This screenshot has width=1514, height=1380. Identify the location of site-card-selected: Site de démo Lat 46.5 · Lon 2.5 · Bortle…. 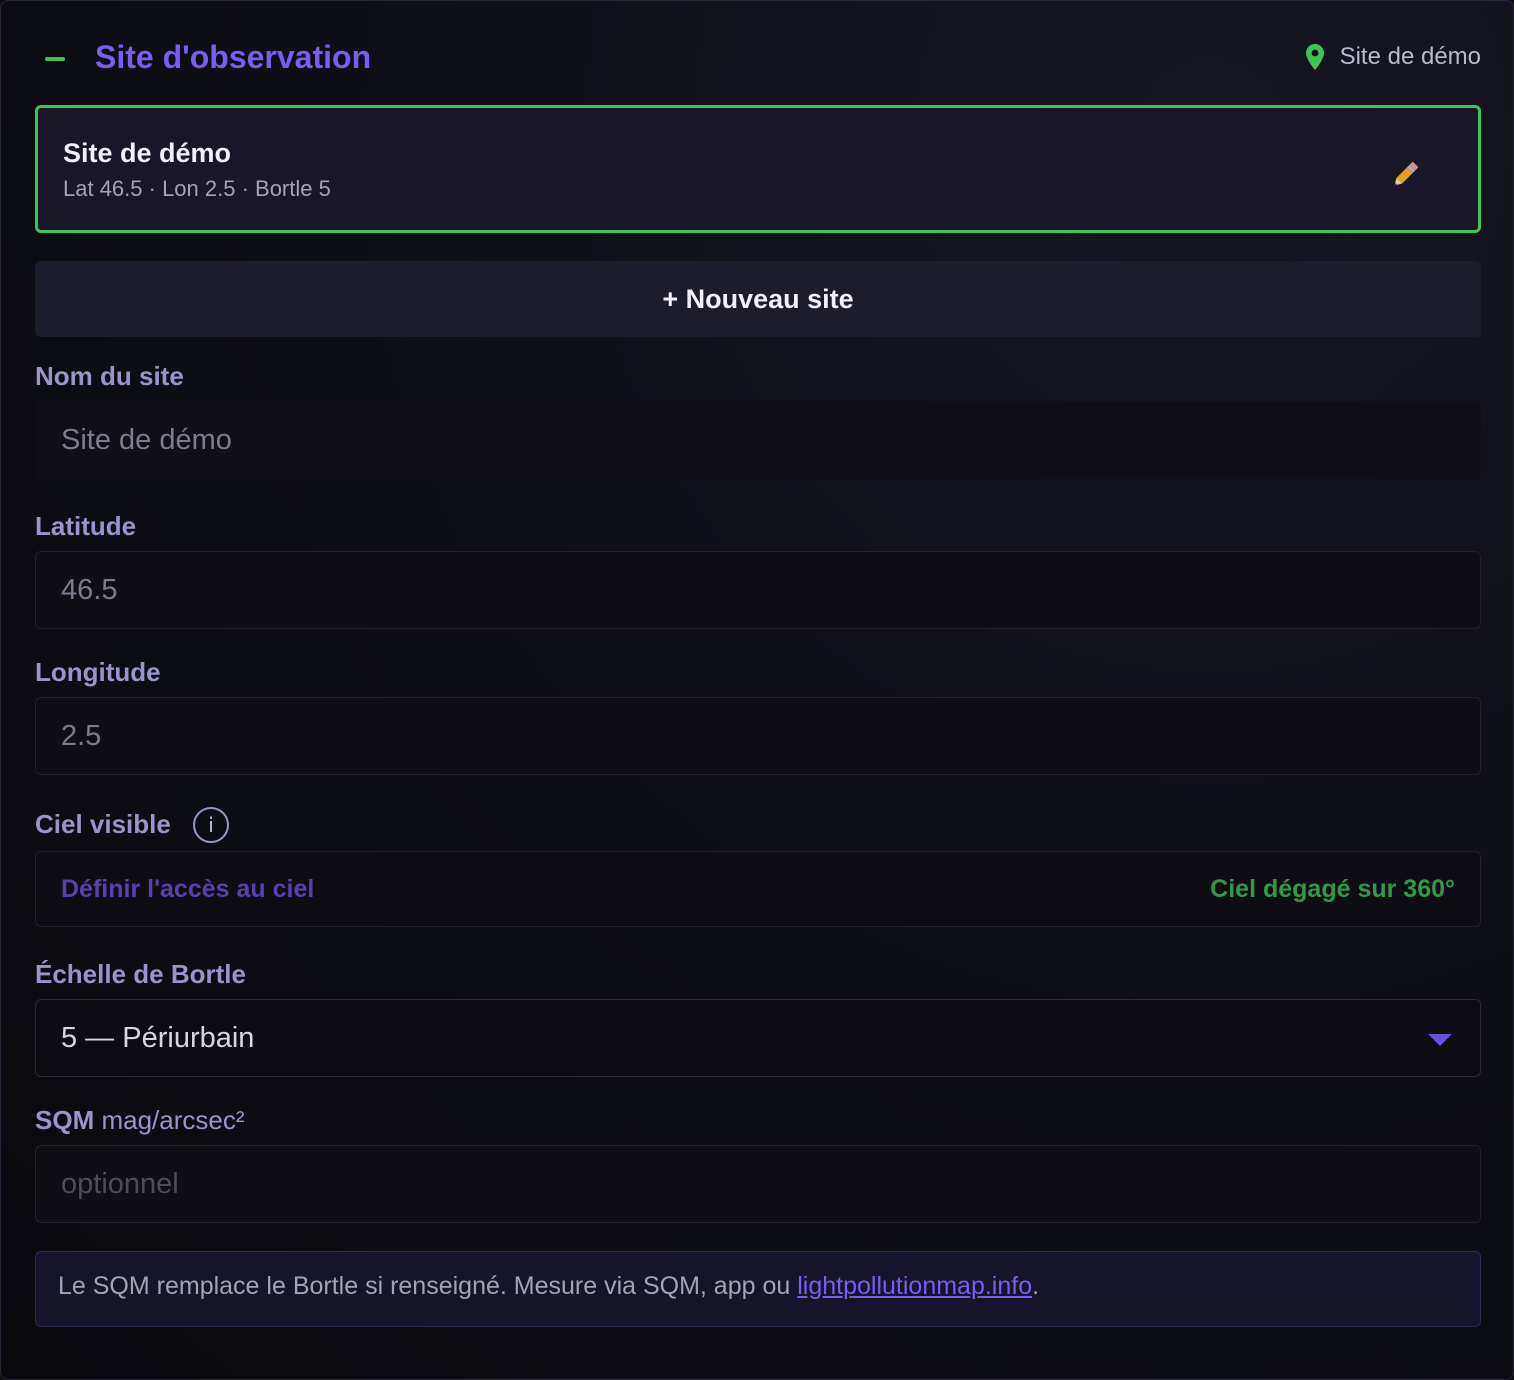
(758, 169).